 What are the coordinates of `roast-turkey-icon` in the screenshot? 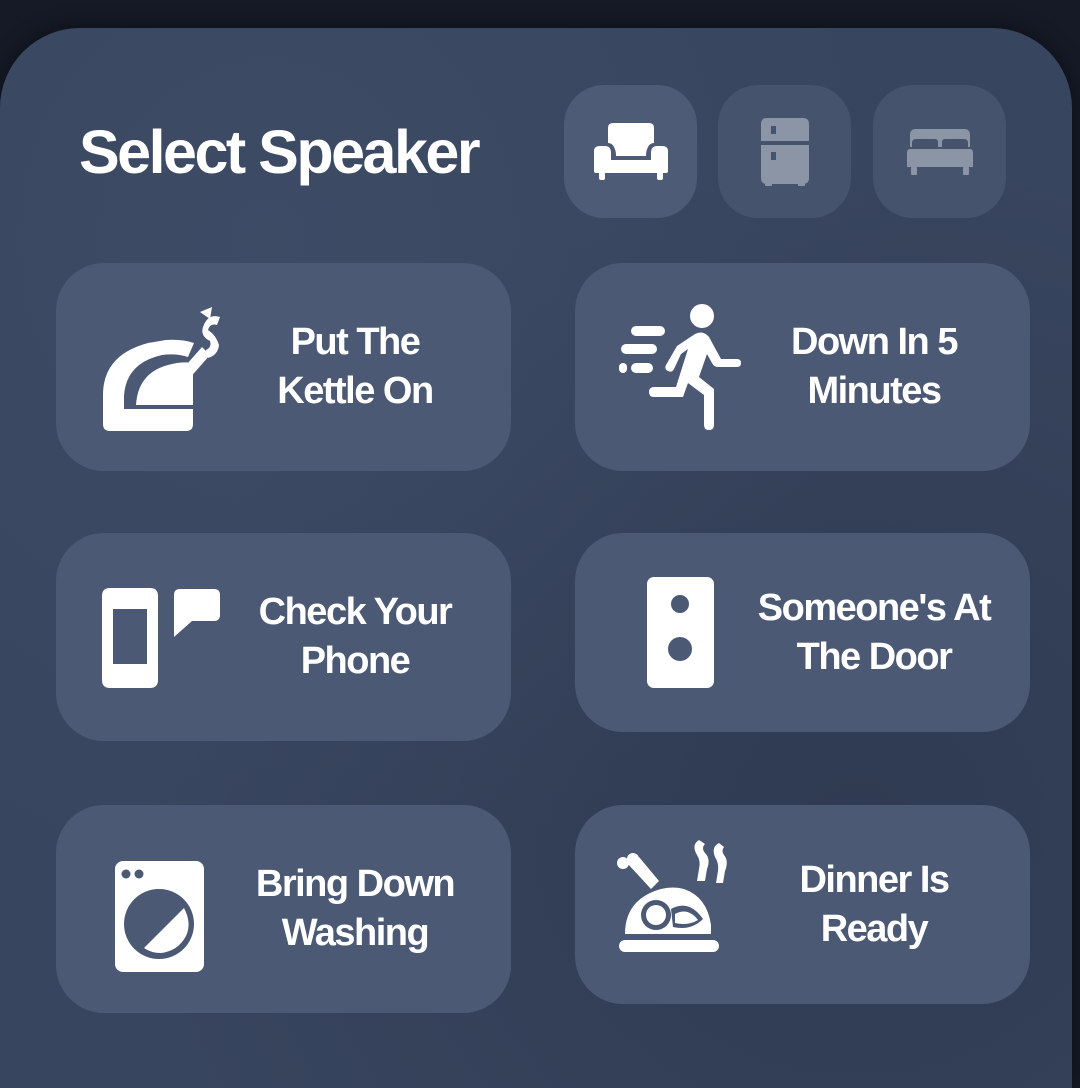 It's located at (680, 902).